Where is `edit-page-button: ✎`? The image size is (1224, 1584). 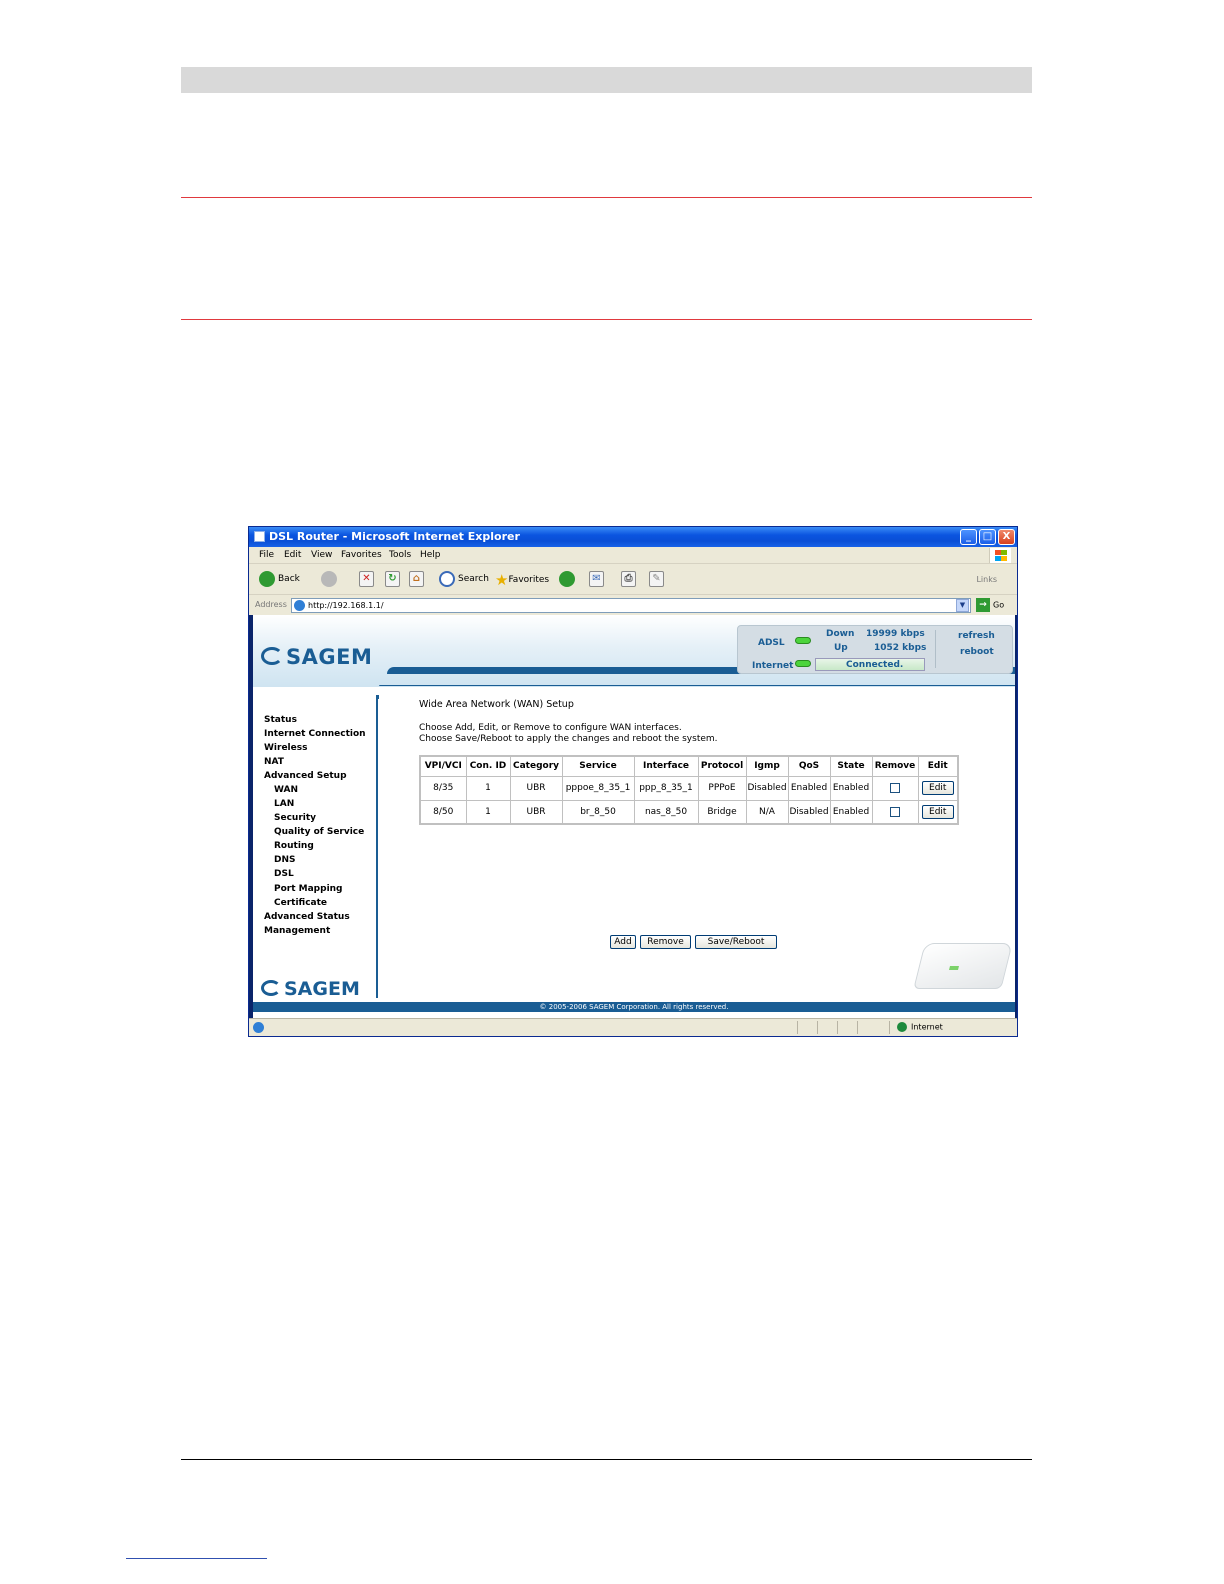
edit-page-button: ✎ is located at coordinates (656, 580).